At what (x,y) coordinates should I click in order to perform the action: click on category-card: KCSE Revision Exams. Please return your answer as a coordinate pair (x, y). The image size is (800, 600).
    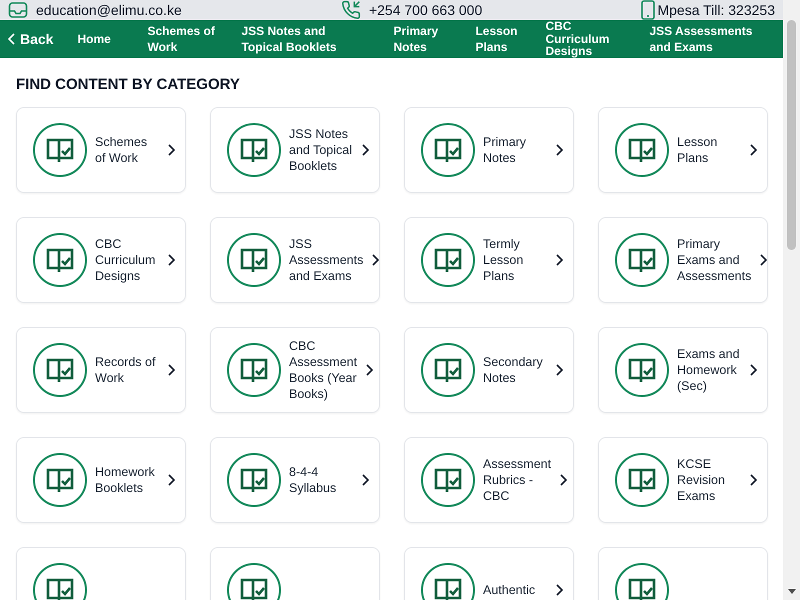
    Looking at the image, I should click on (683, 479).